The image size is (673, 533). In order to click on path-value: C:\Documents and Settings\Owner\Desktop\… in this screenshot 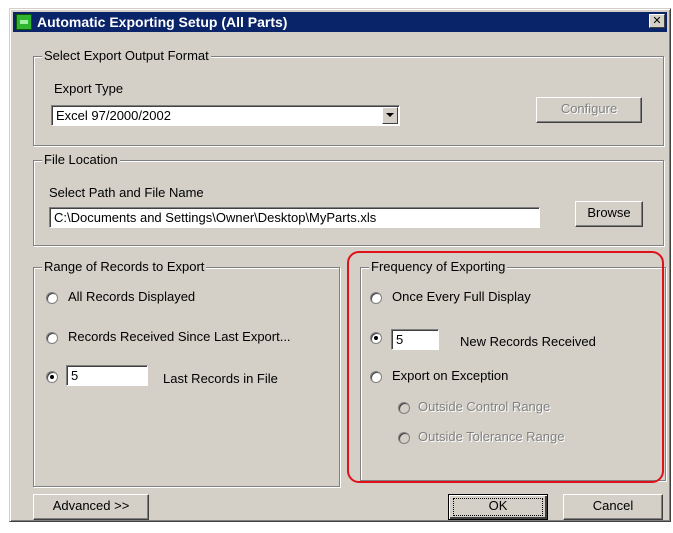, I will do `click(215, 217)`.